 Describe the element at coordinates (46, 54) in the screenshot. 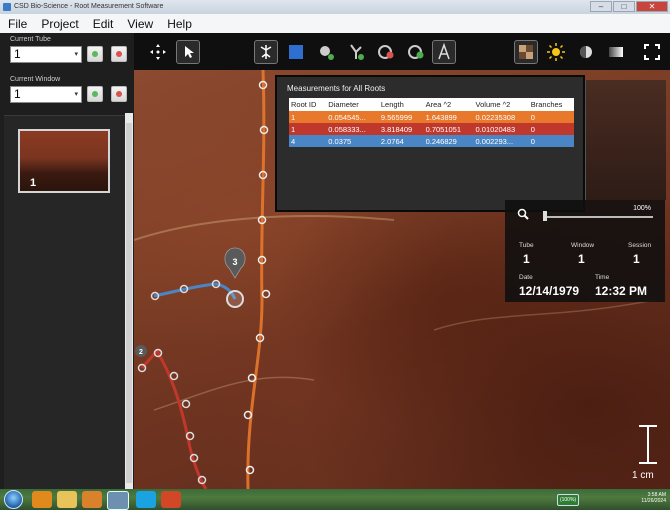

I see `current-tube-select: 1 ▾` at that location.